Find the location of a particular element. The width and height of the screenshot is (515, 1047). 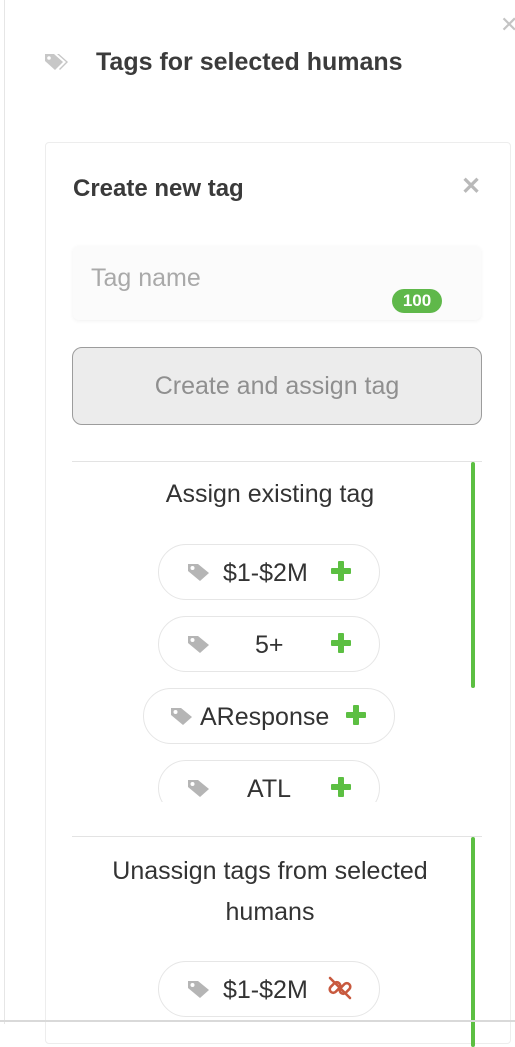

tag-label: AResponse is located at coordinates (265, 717).